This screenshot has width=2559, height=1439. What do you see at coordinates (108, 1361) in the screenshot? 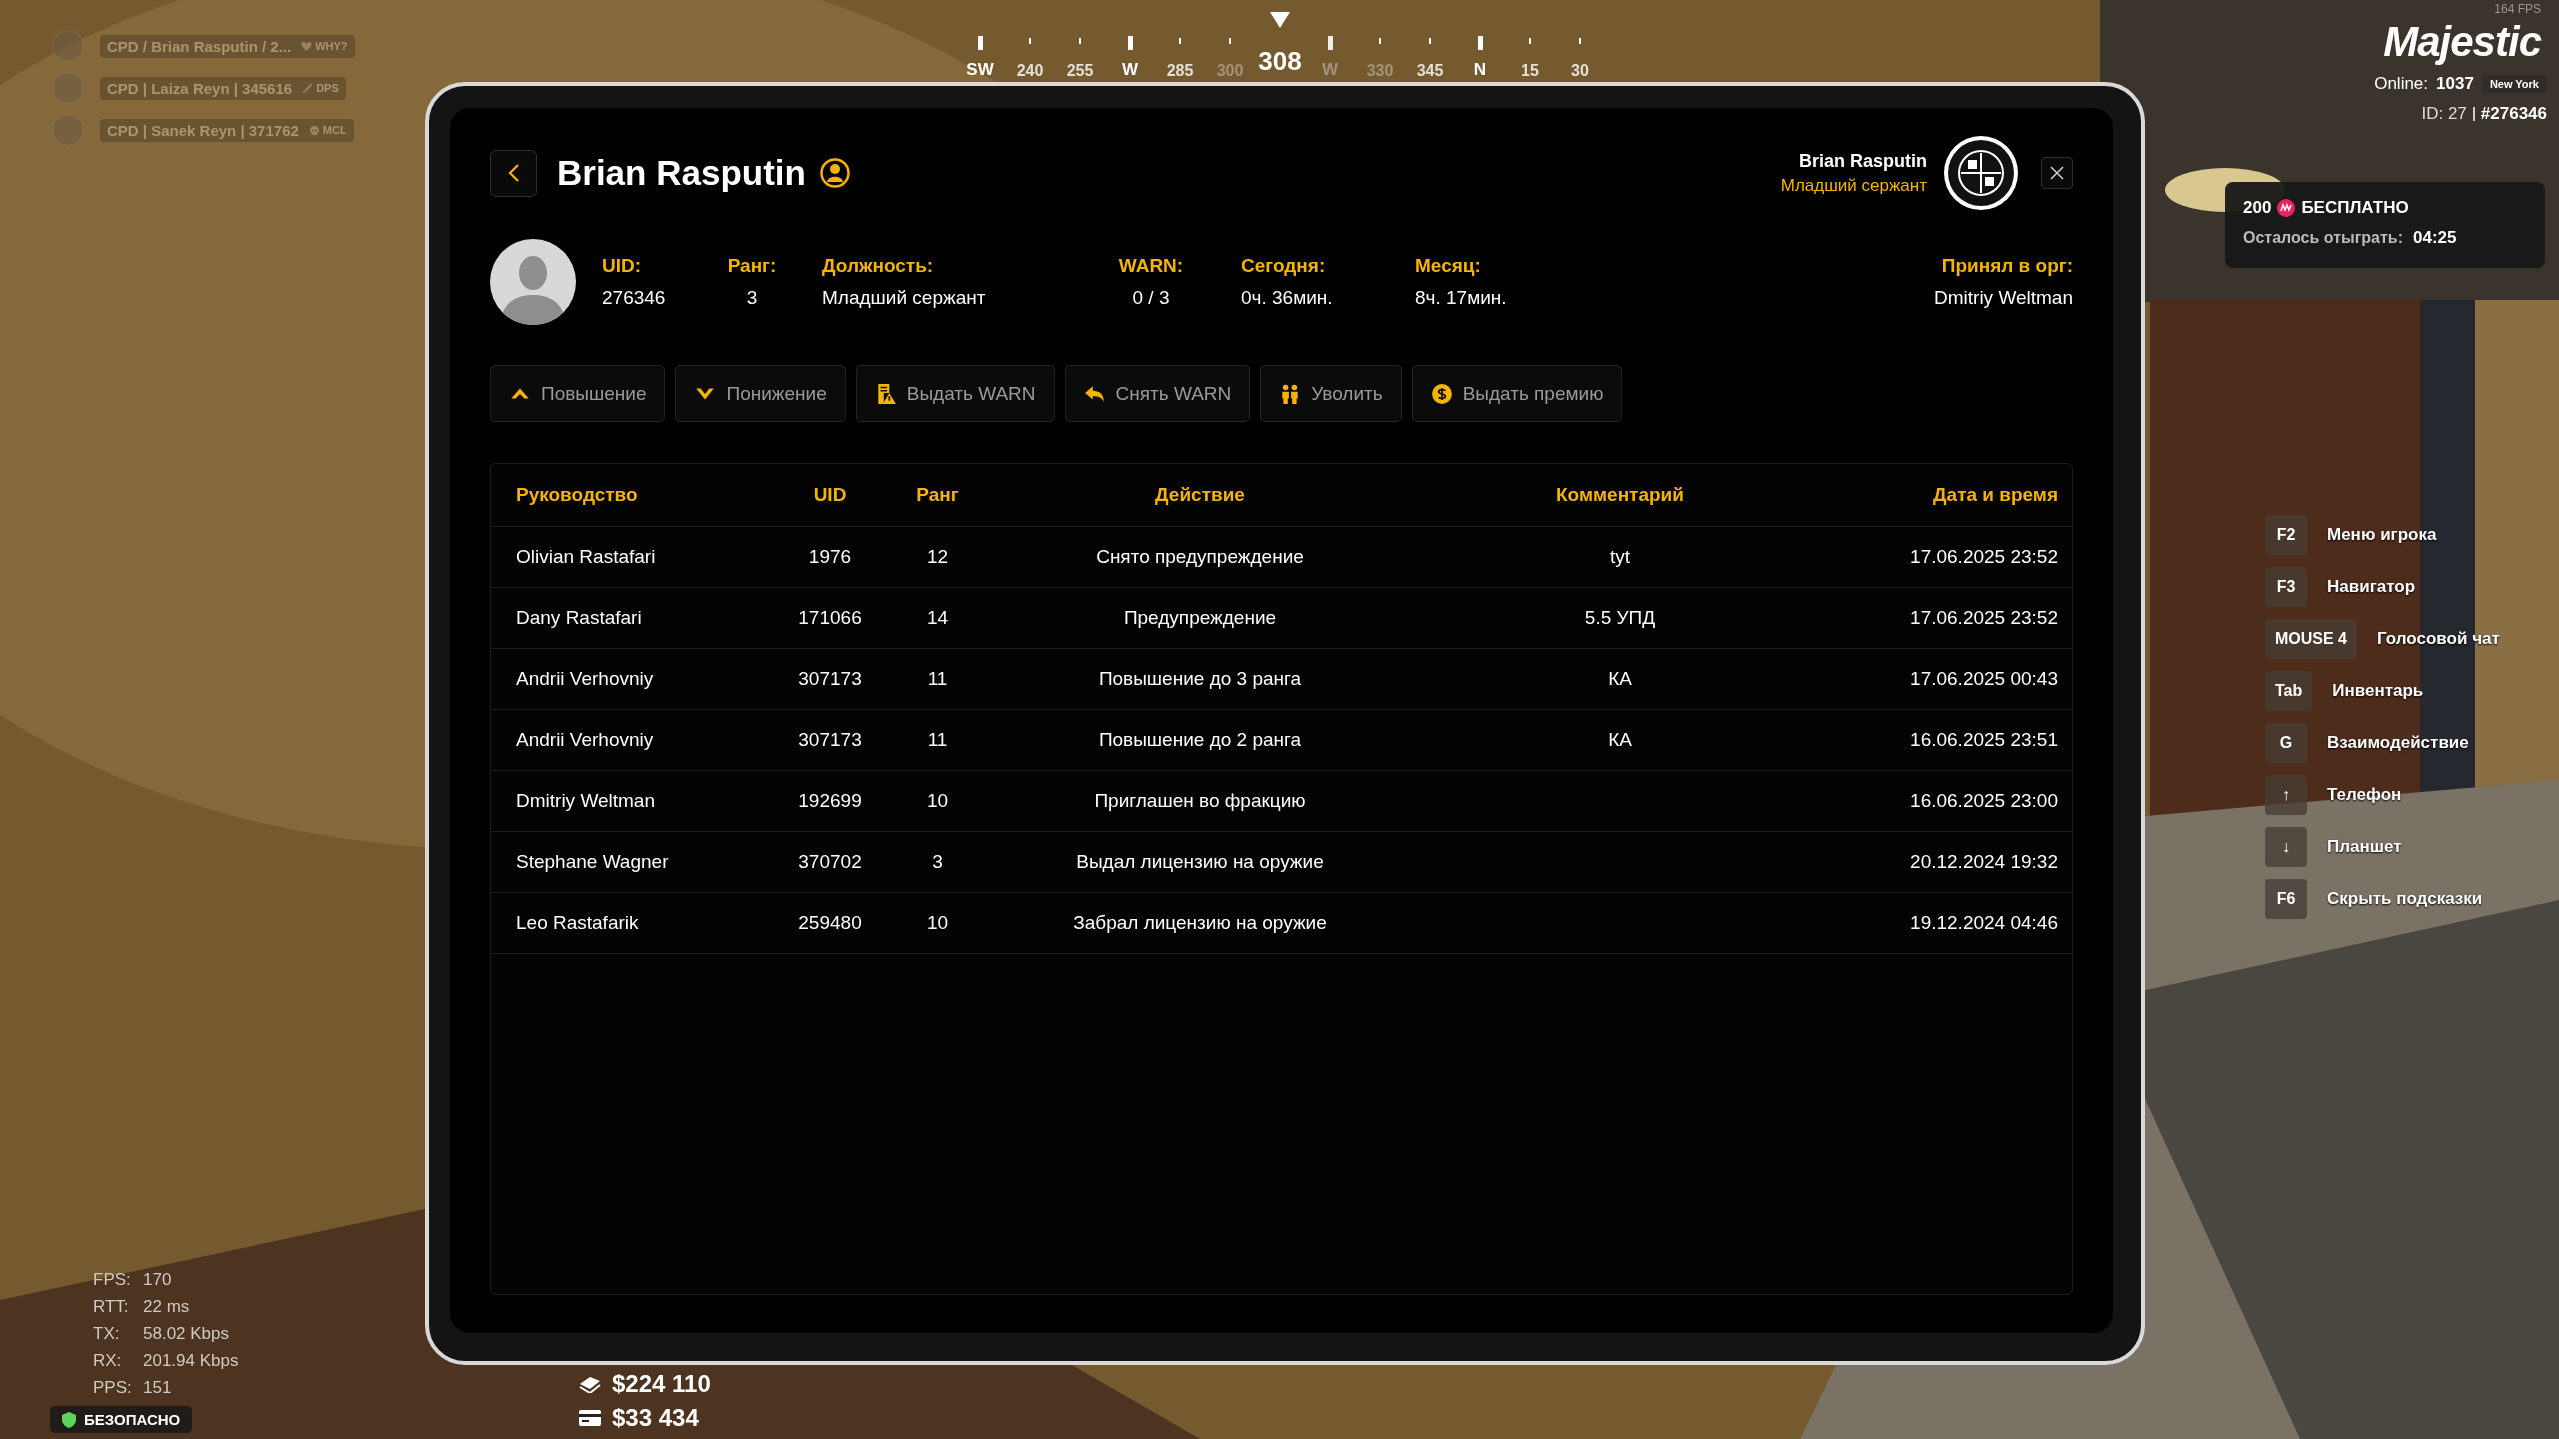
I see `stat-label: RX:` at bounding box center [108, 1361].